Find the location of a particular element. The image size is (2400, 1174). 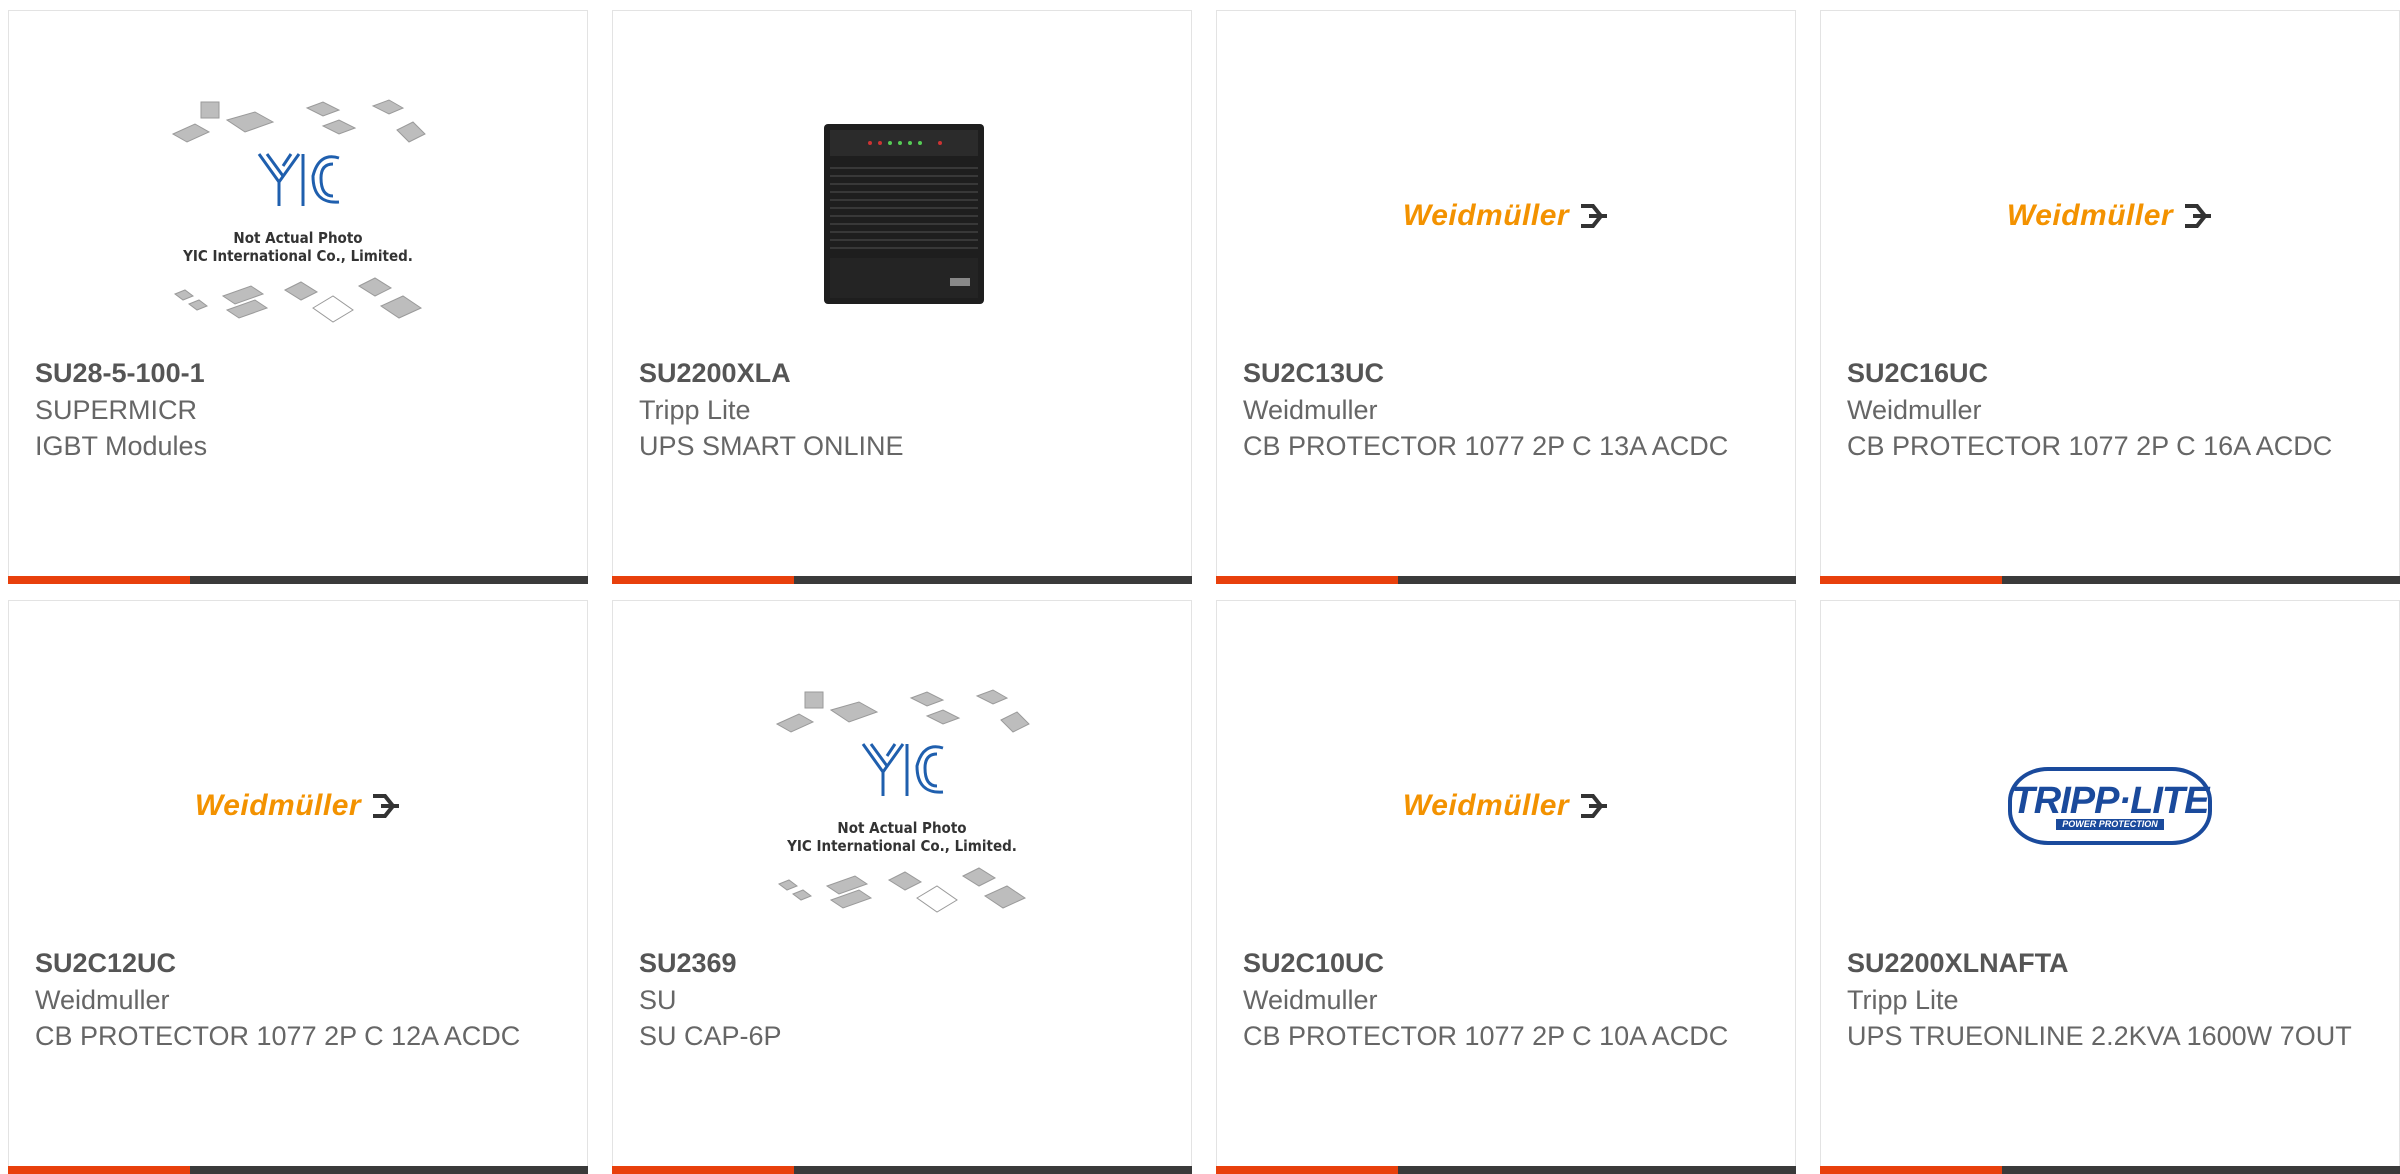

part-number: SU2C10UC is located at coordinates (1509, 963).